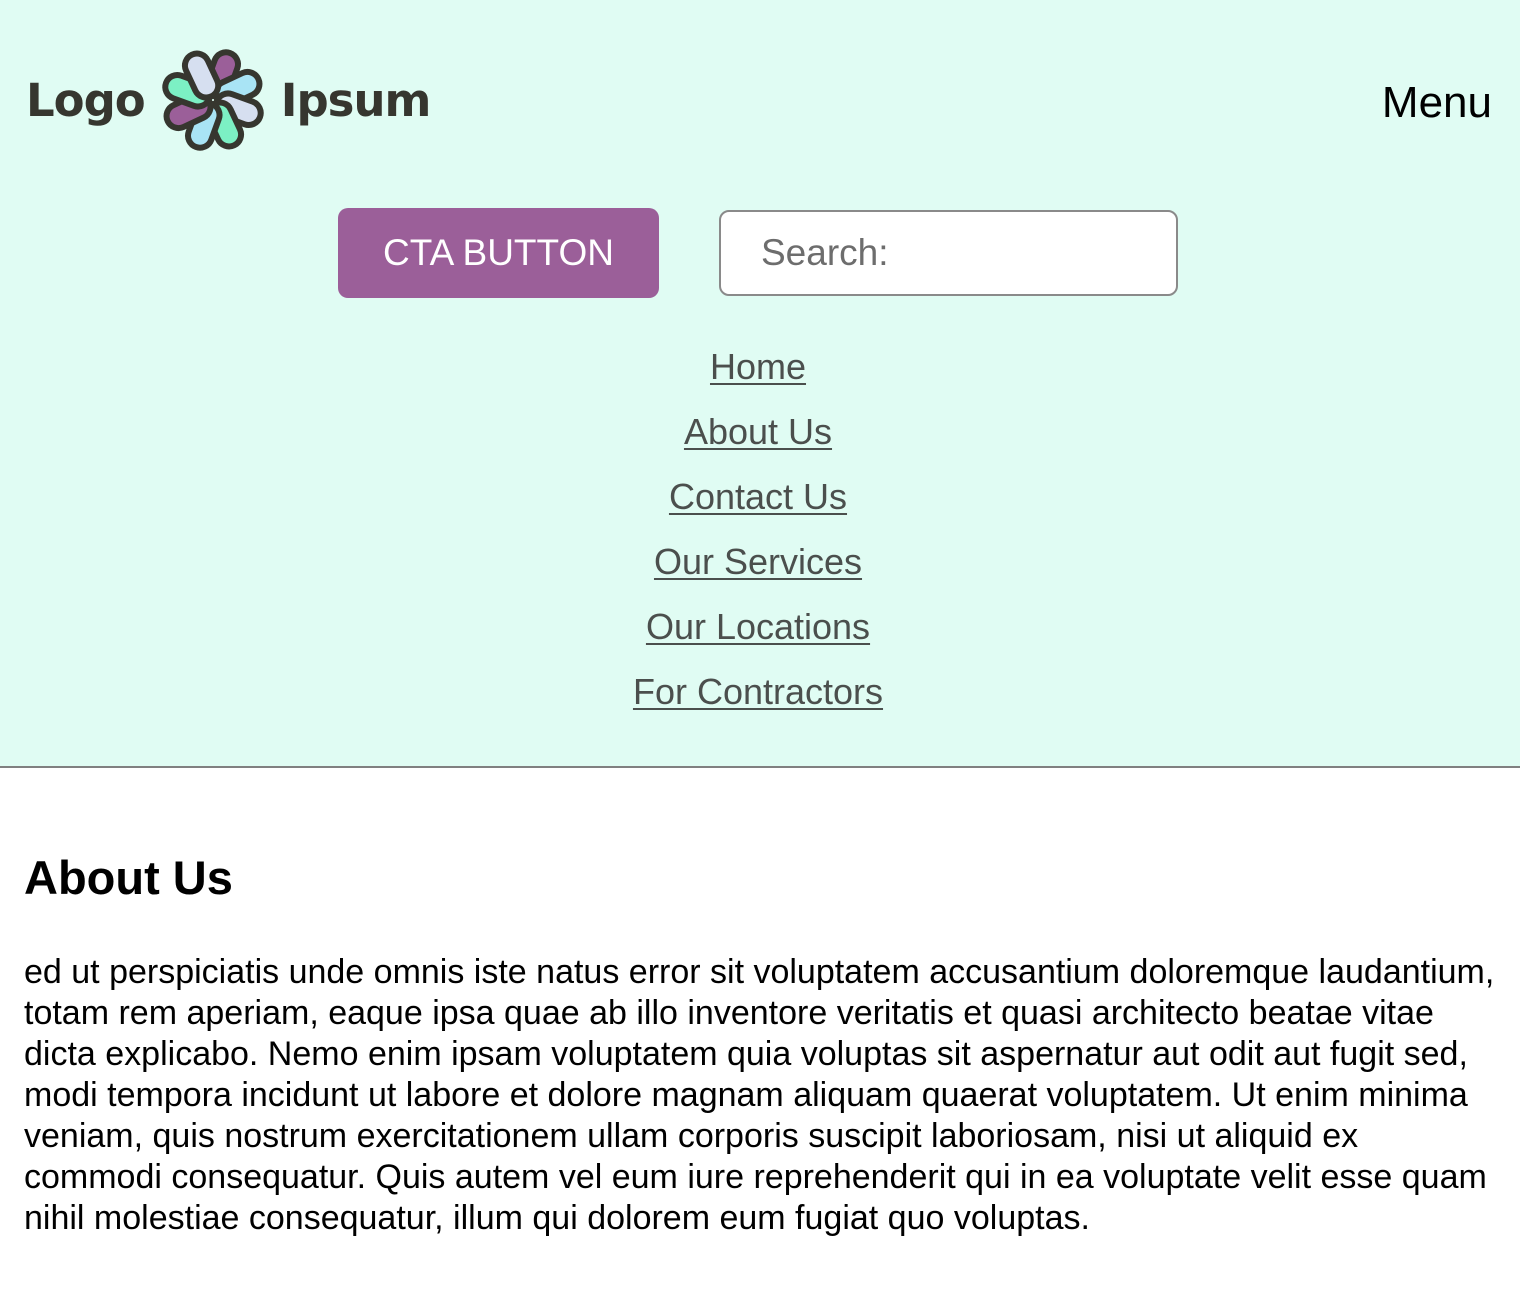 The image size is (1520, 1298). Describe the element at coordinates (128, 877) in the screenshot. I see `page-heading: About Us` at that location.